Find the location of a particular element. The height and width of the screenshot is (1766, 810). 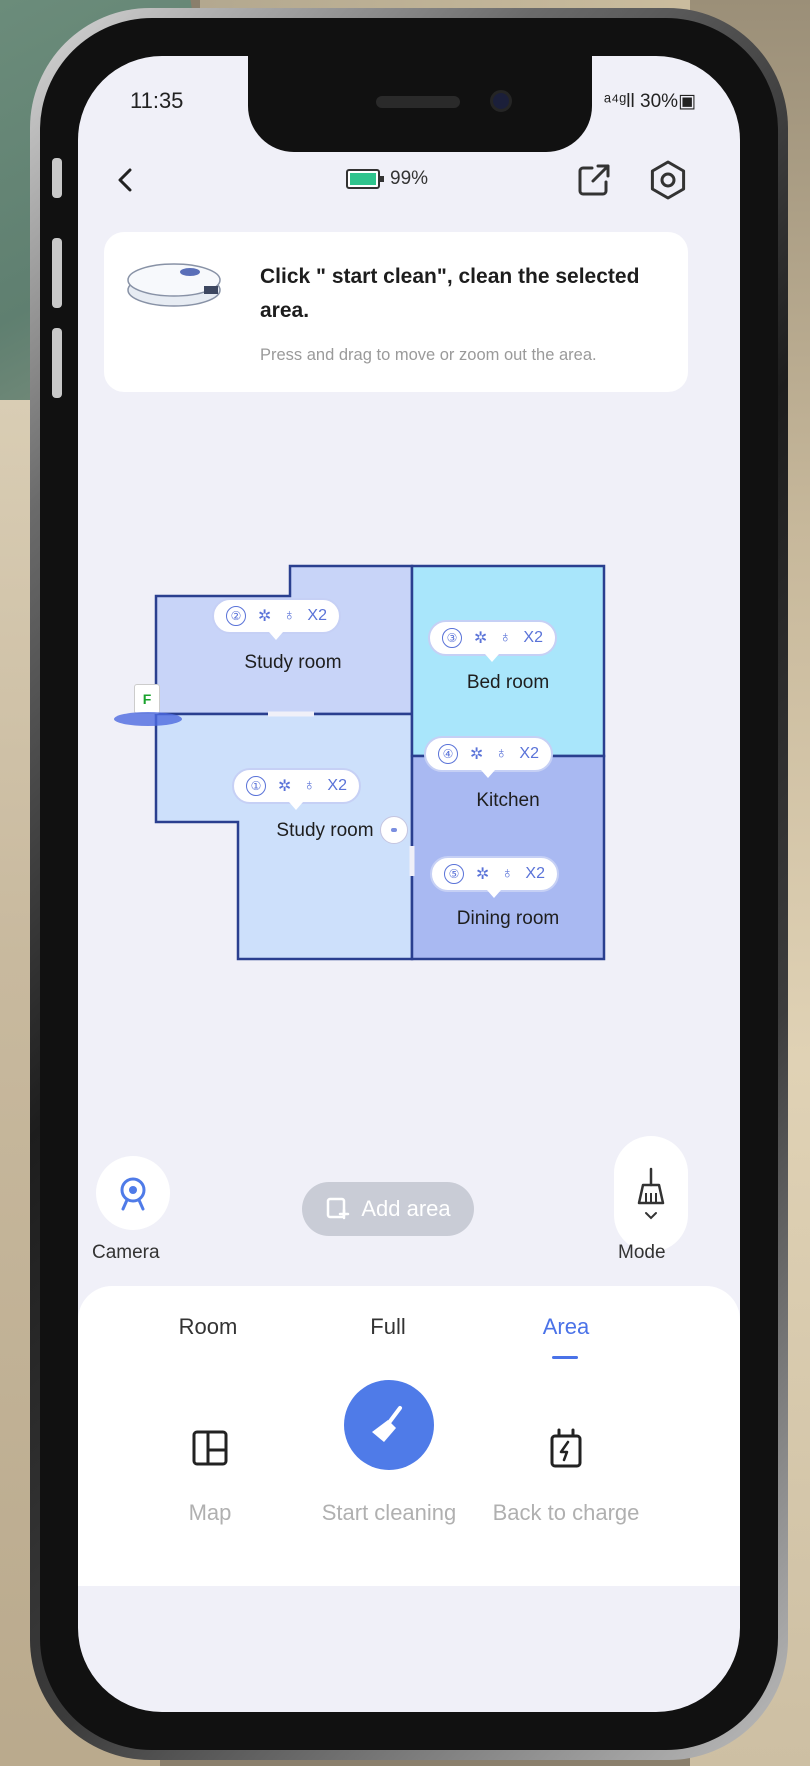

start-cleaning-label: Start cleaning is located at coordinates (389, 1512).